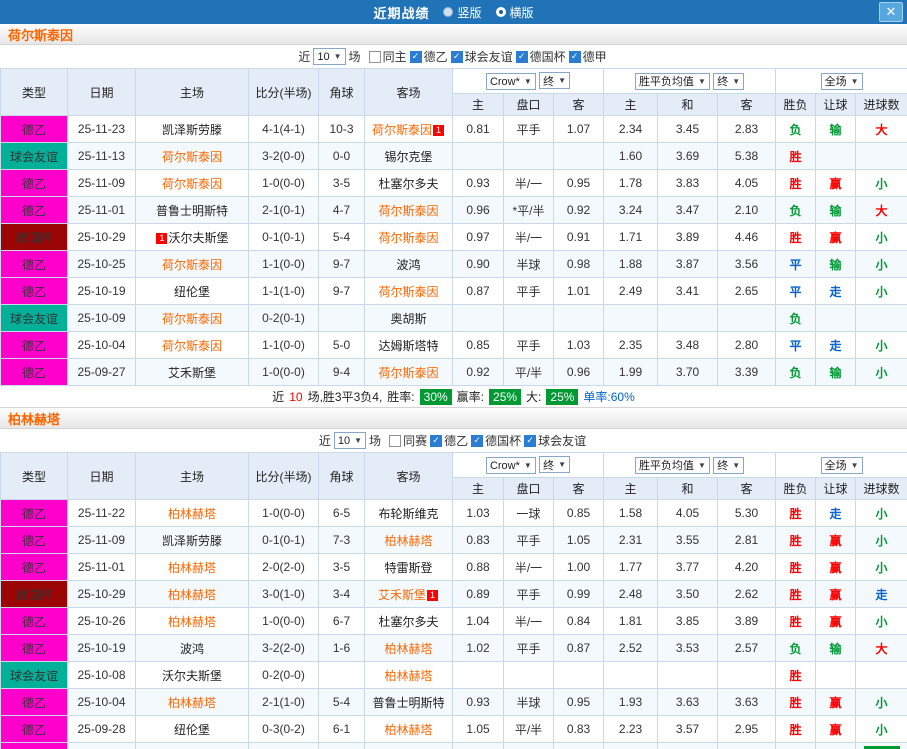  What do you see at coordinates (549, 465) in the screenshot?
I see `asian-final-value: 终` at bounding box center [549, 465].